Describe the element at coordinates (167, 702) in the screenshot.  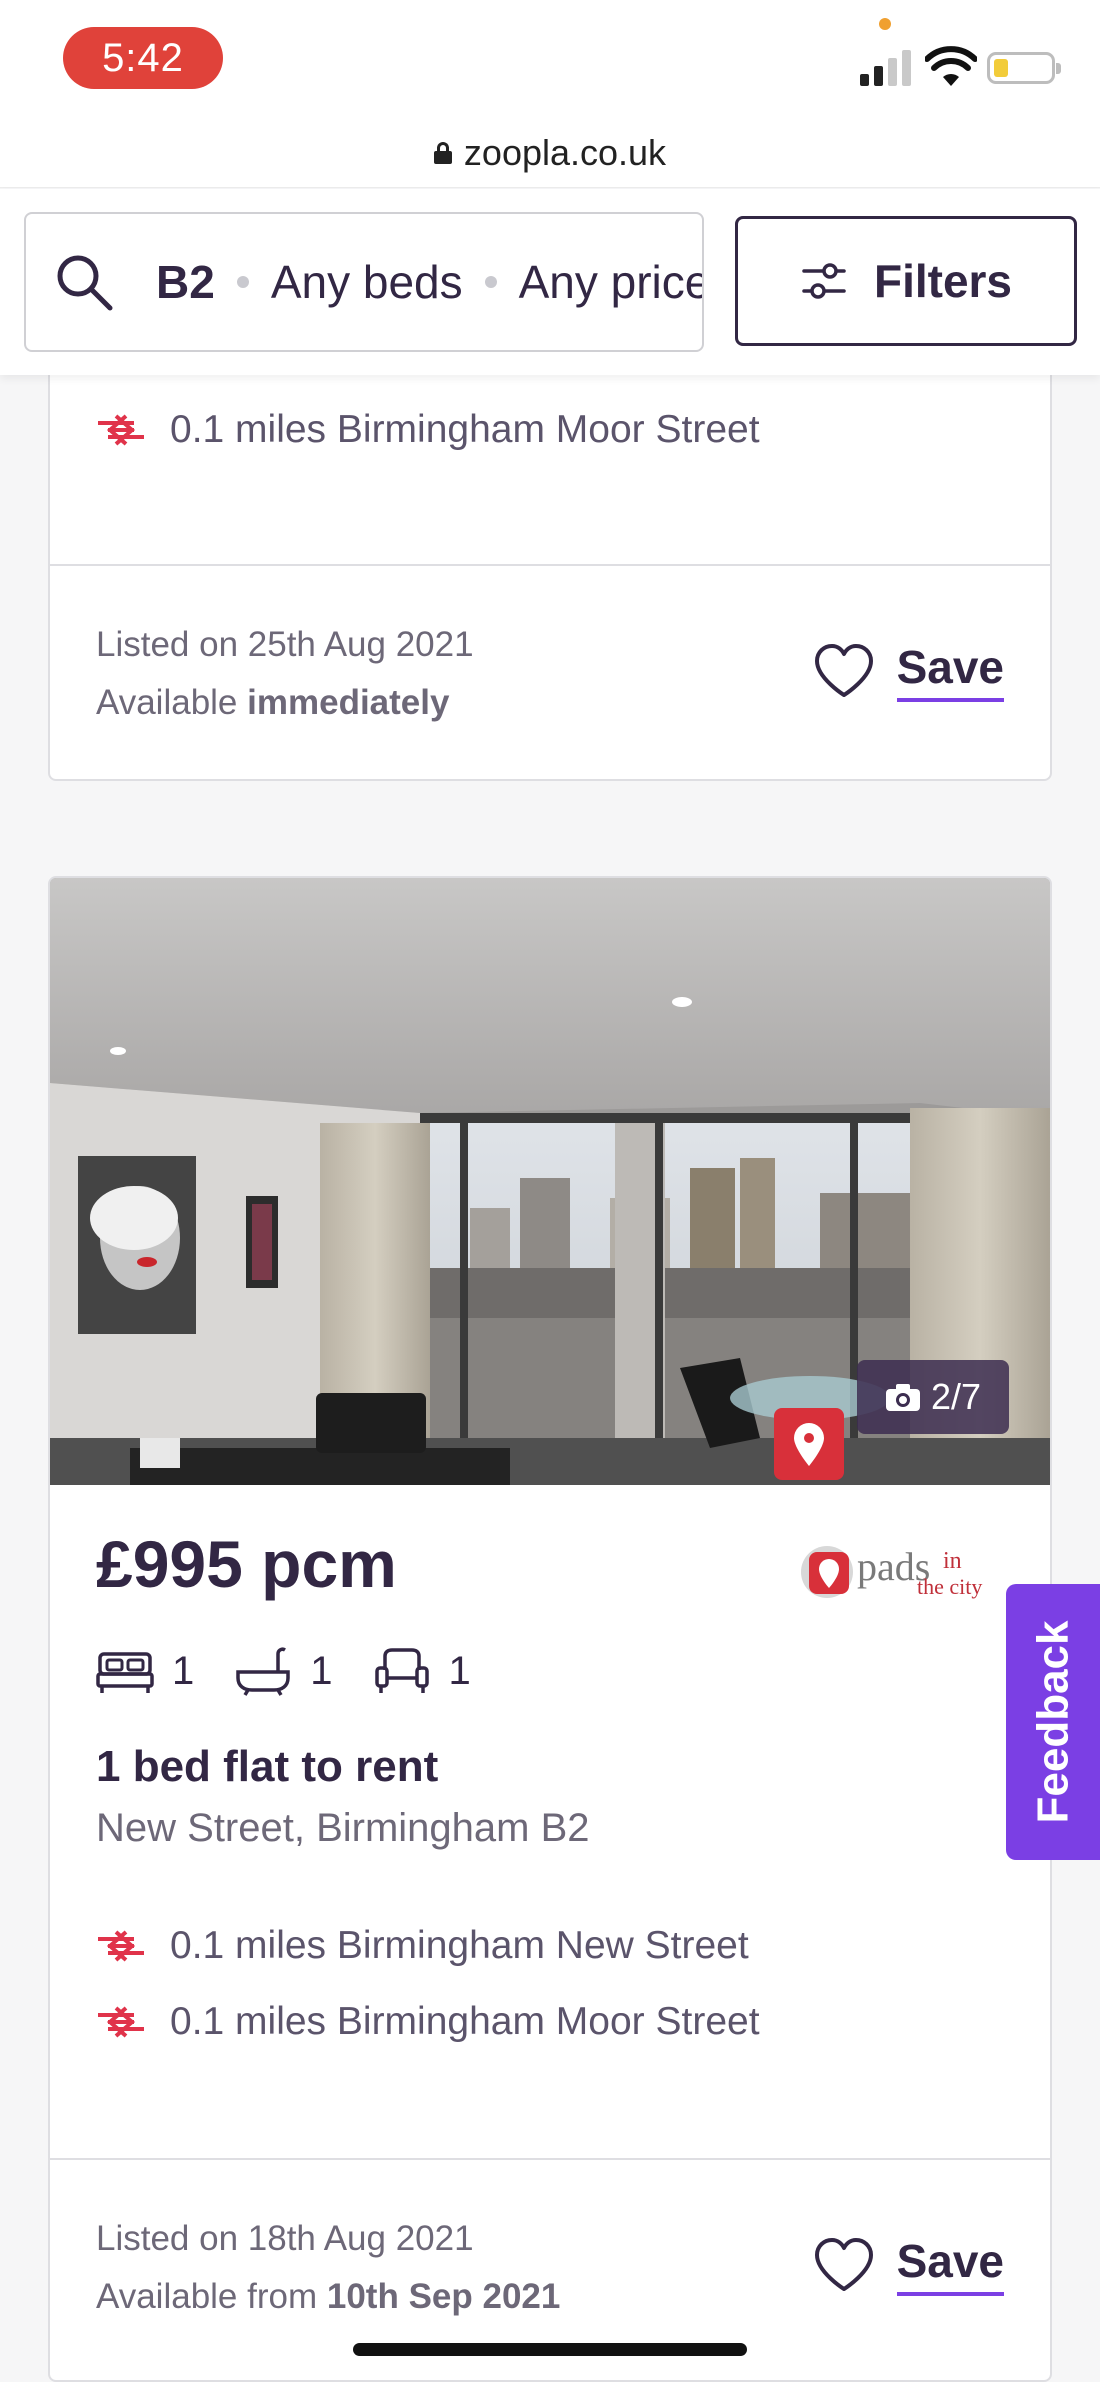
I see `availability-prefix: Available` at that location.